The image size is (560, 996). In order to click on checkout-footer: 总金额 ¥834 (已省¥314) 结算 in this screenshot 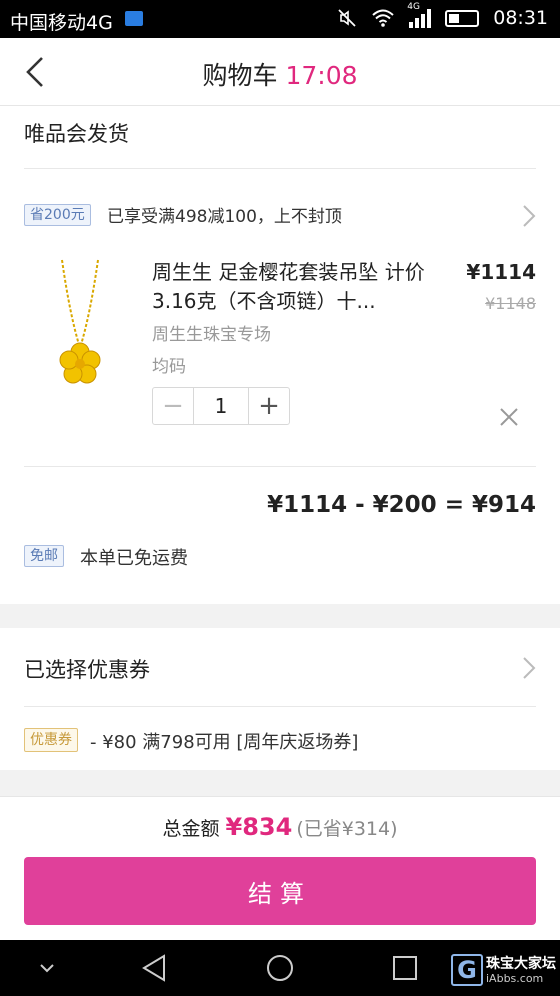, I will do `click(280, 868)`.